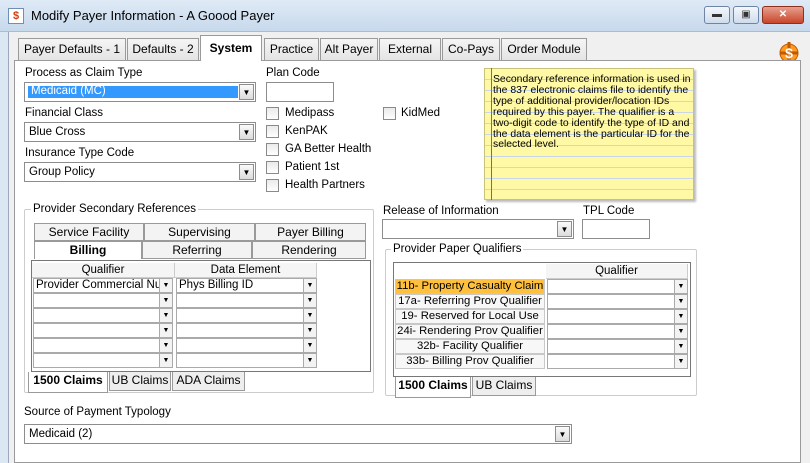 This screenshot has width=810, height=463. I want to click on paper-qualifier-cell-24i: ▼, so click(617, 331).